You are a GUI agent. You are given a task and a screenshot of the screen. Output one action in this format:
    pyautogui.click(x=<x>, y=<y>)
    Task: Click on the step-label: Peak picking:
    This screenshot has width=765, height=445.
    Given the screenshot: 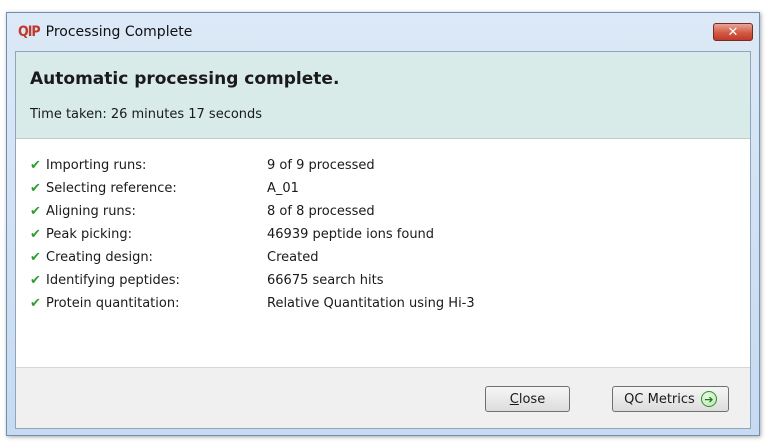 What is the action you would take?
    pyautogui.click(x=89, y=234)
    